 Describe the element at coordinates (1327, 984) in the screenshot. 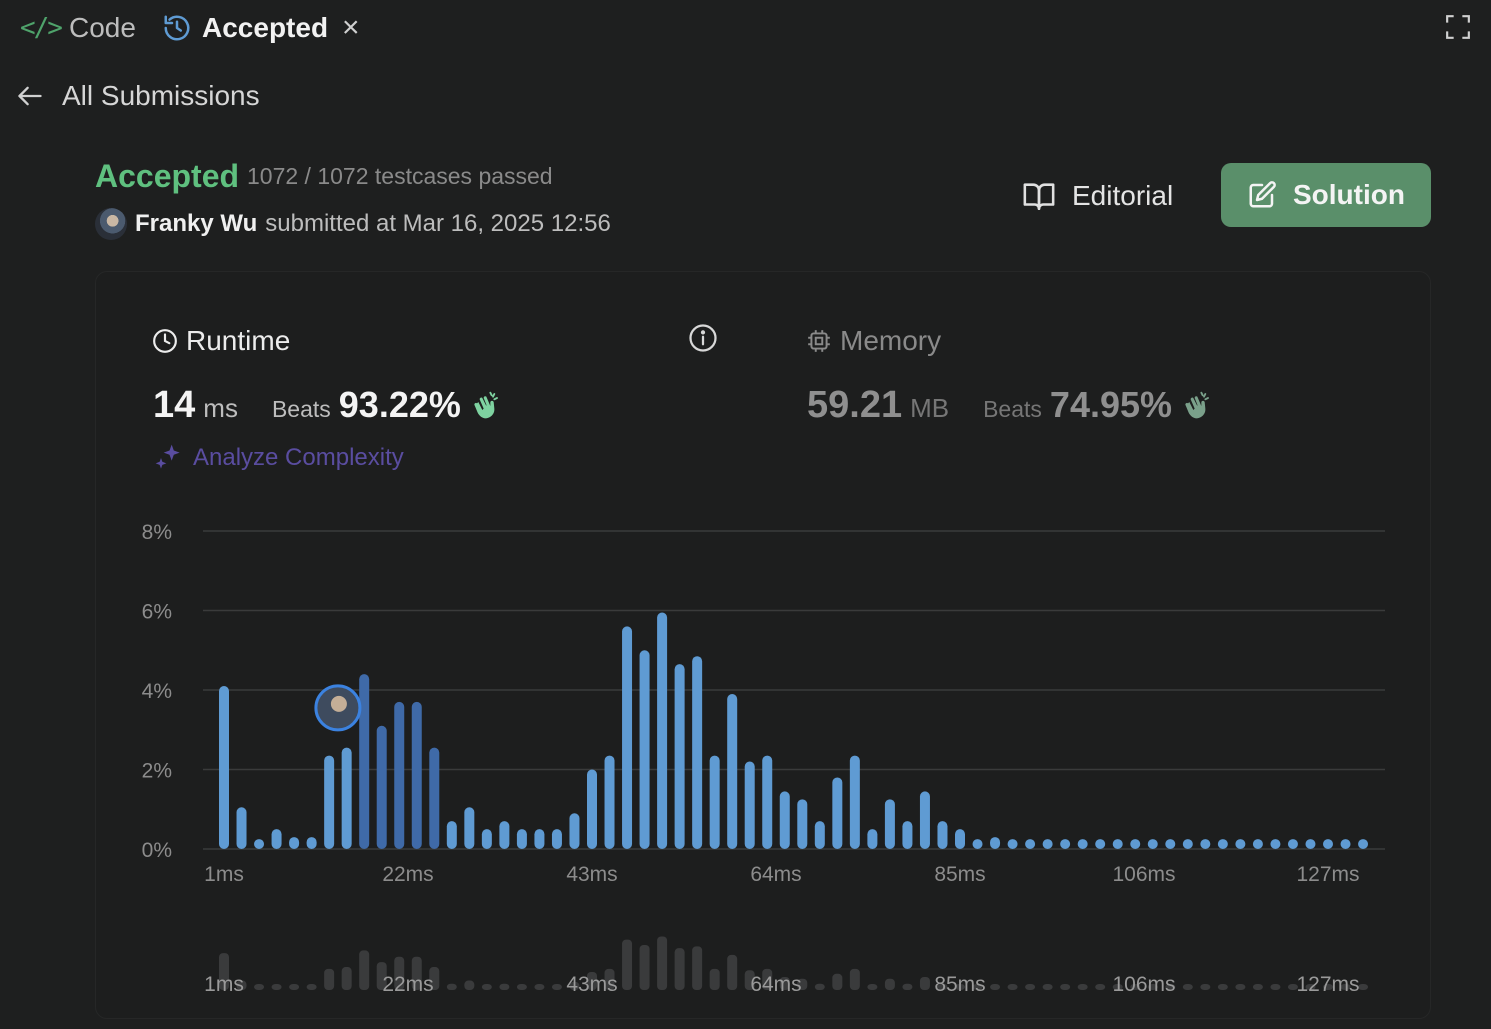

I see `overview-tick-label: 127ms` at that location.